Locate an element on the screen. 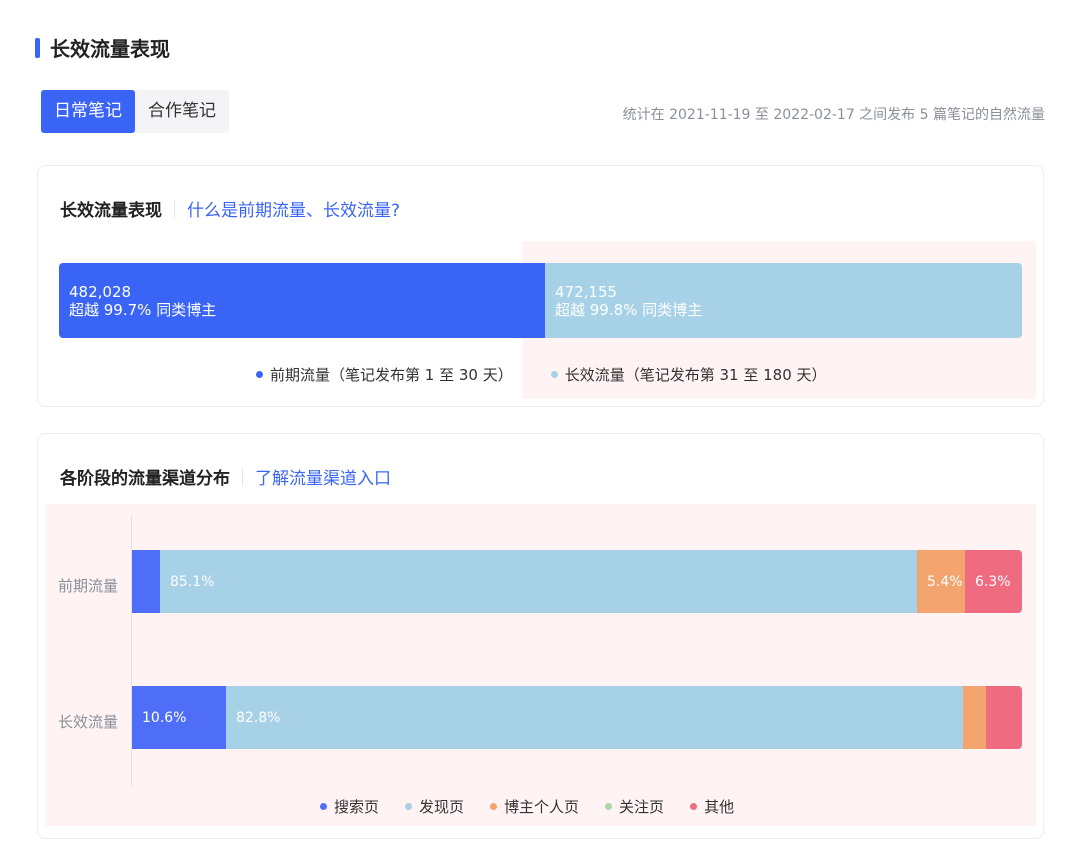  bar-segment-profile: 5.4% is located at coordinates (941, 581).